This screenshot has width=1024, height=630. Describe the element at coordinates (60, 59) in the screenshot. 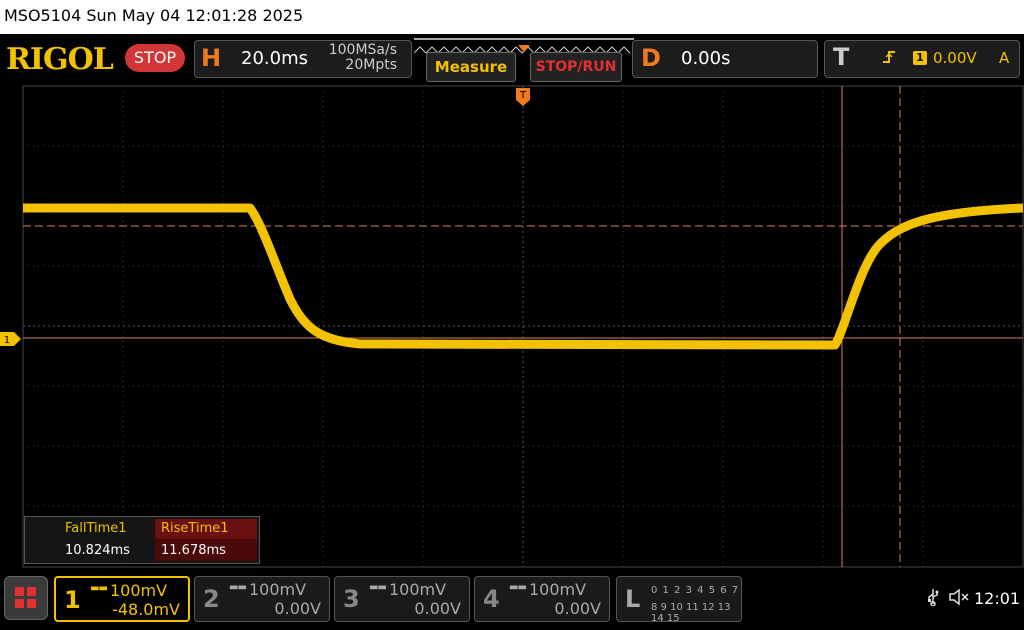

I see `brand-logo: RIGOL` at that location.